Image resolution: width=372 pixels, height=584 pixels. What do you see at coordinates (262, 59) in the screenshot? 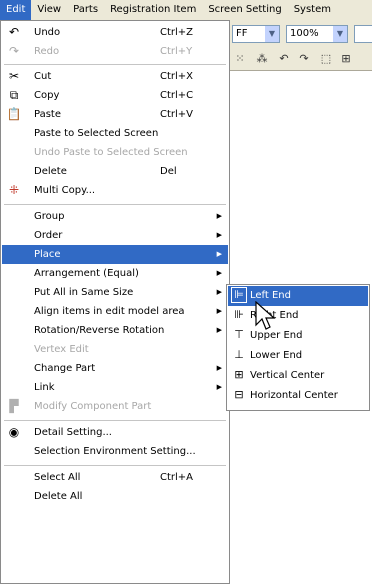
I see `pin-icon: ⁂` at bounding box center [262, 59].